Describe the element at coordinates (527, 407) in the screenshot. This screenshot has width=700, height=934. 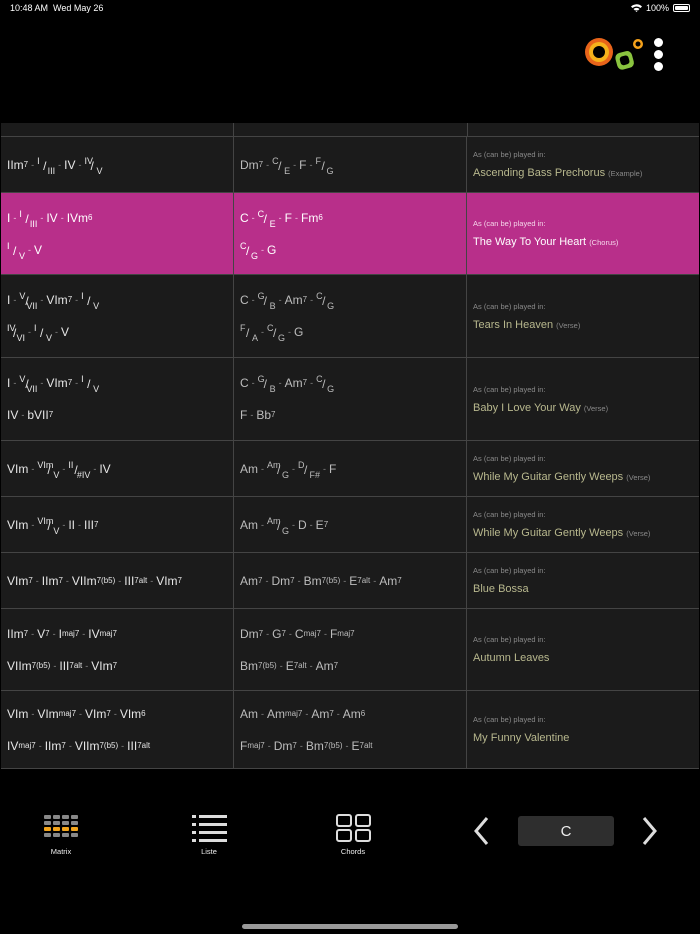
I see `song-title: Baby I Love Your Way` at that location.